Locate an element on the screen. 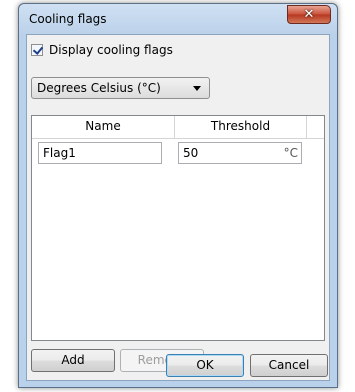  table-header: Name Threshold is located at coordinates (178, 127).